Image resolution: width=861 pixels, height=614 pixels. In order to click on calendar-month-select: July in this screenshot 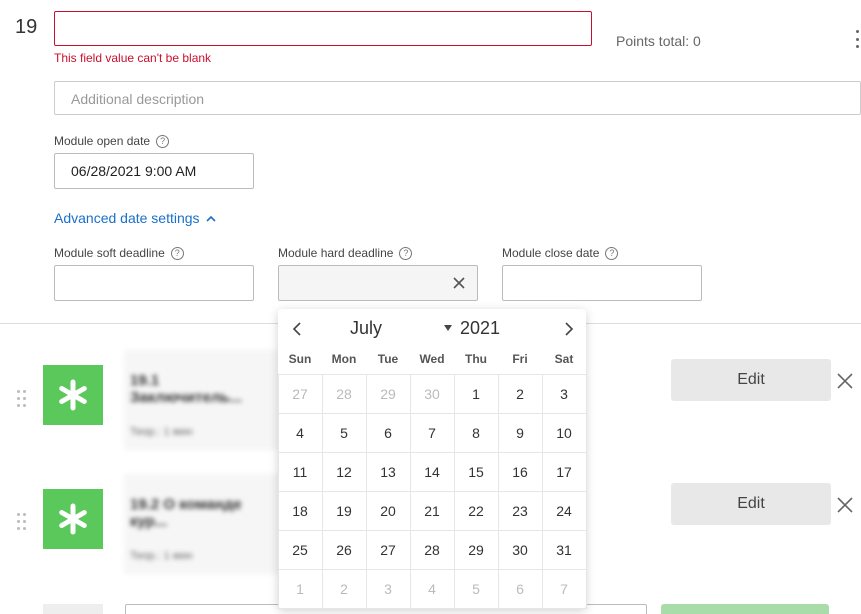, I will do `click(366, 328)`.